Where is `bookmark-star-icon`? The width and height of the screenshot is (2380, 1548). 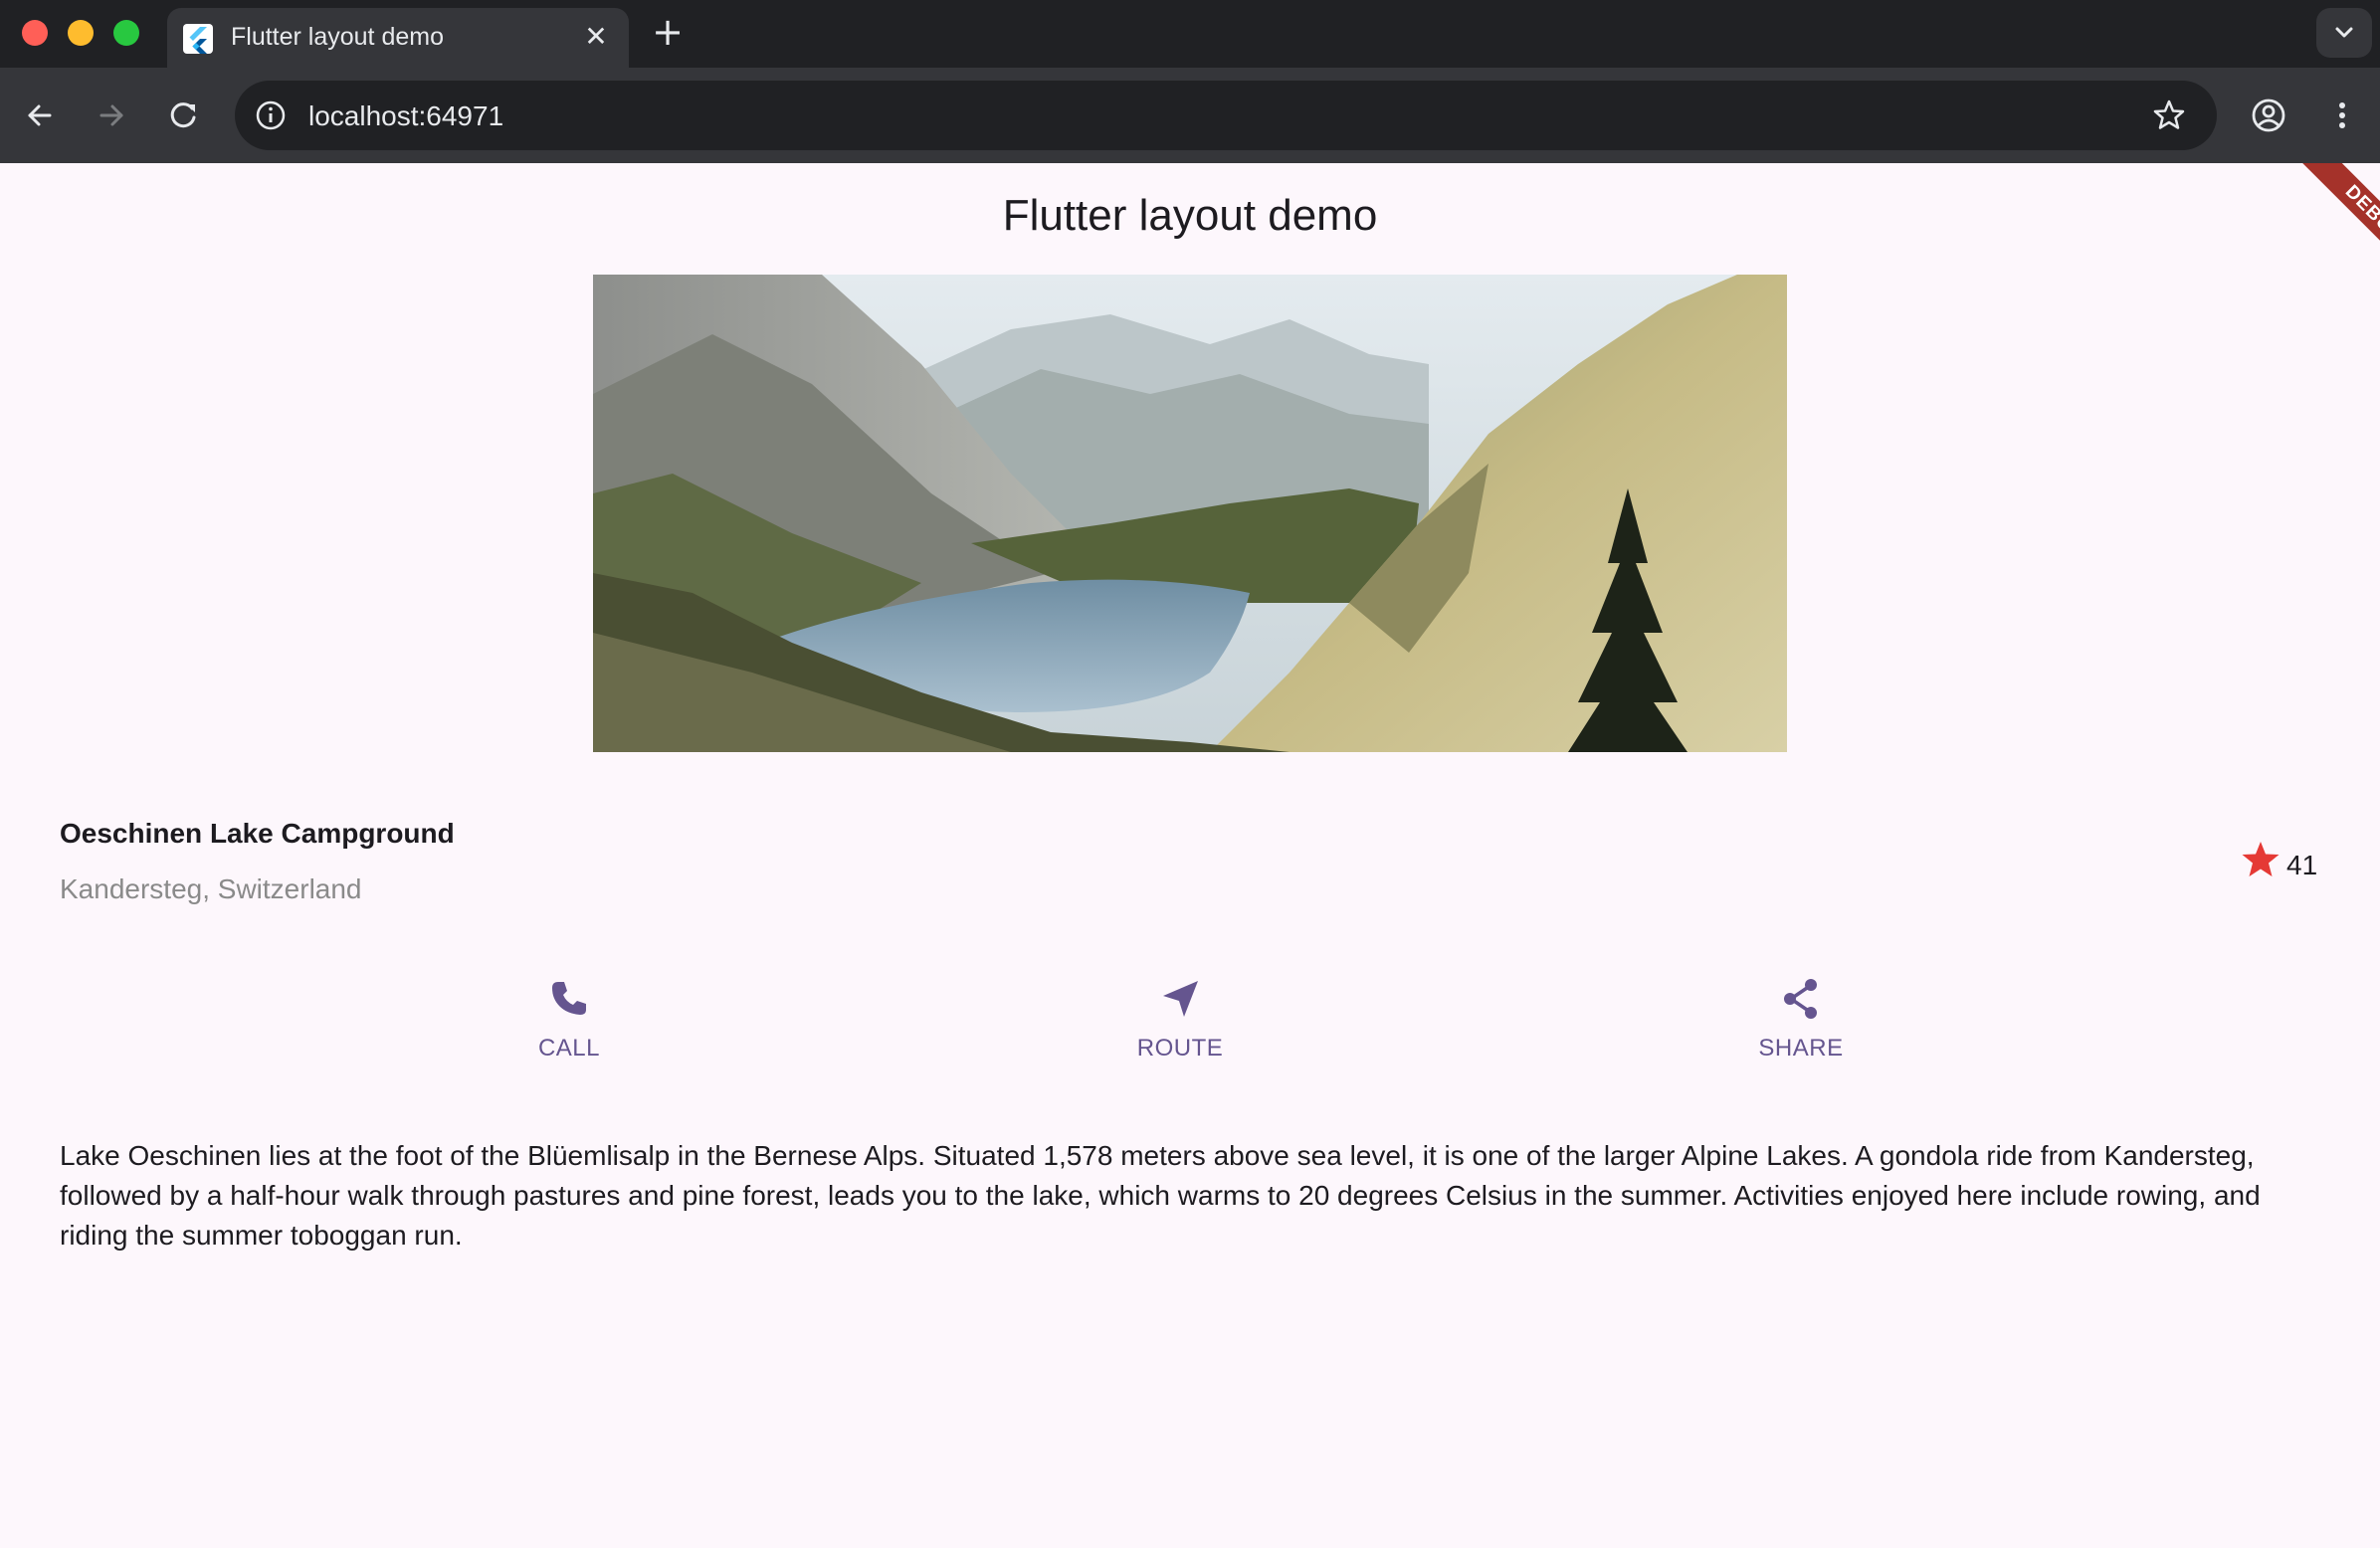
bookmark-star-icon is located at coordinates (2169, 115).